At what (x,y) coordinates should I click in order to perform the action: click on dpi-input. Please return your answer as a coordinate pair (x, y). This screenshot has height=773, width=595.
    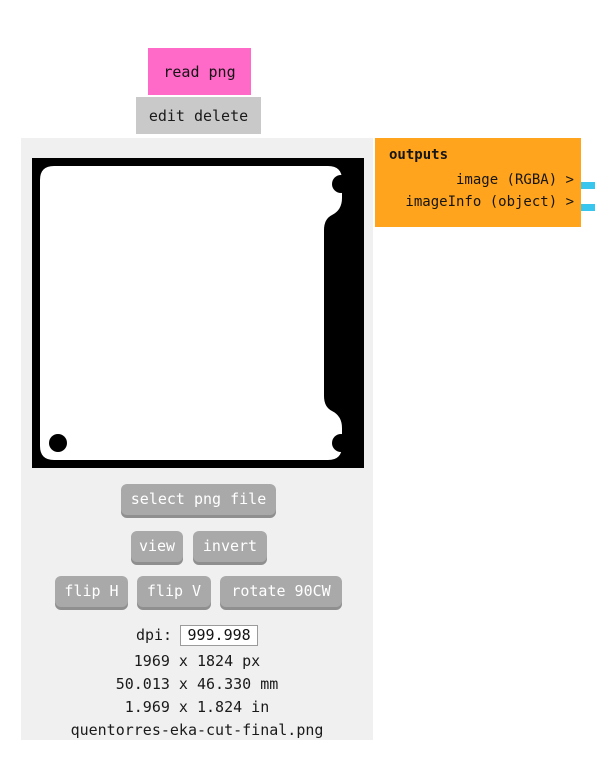
    Looking at the image, I should click on (219, 635).